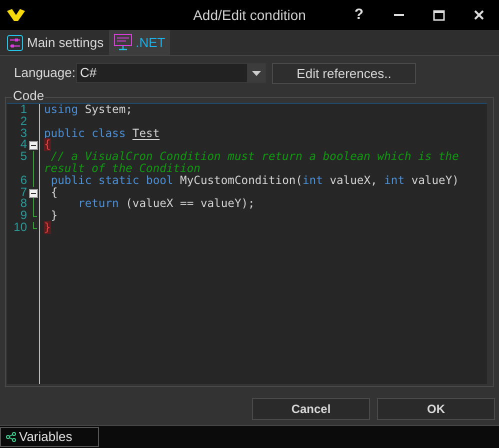  I want to click on help-button: ?, so click(359, 15).